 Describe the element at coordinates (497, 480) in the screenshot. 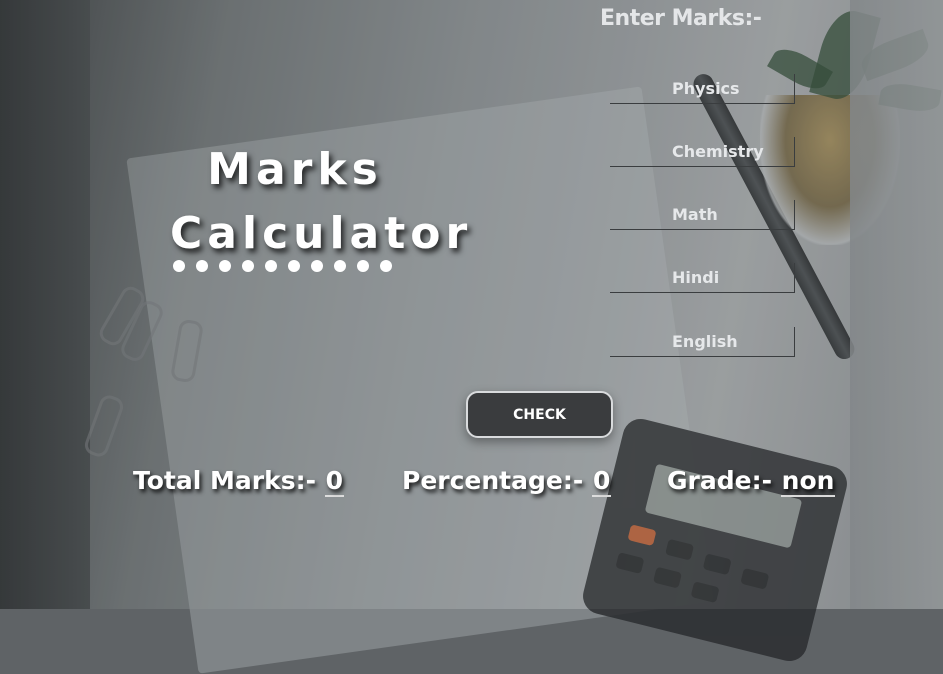

I see `percentage-label: Percentage:-` at that location.